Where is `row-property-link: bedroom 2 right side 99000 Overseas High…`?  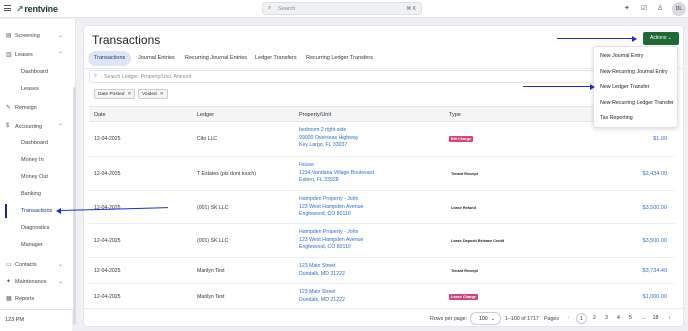 row-property-link: bedroom 2 right side 99000 Overseas High… is located at coordinates (328, 138).